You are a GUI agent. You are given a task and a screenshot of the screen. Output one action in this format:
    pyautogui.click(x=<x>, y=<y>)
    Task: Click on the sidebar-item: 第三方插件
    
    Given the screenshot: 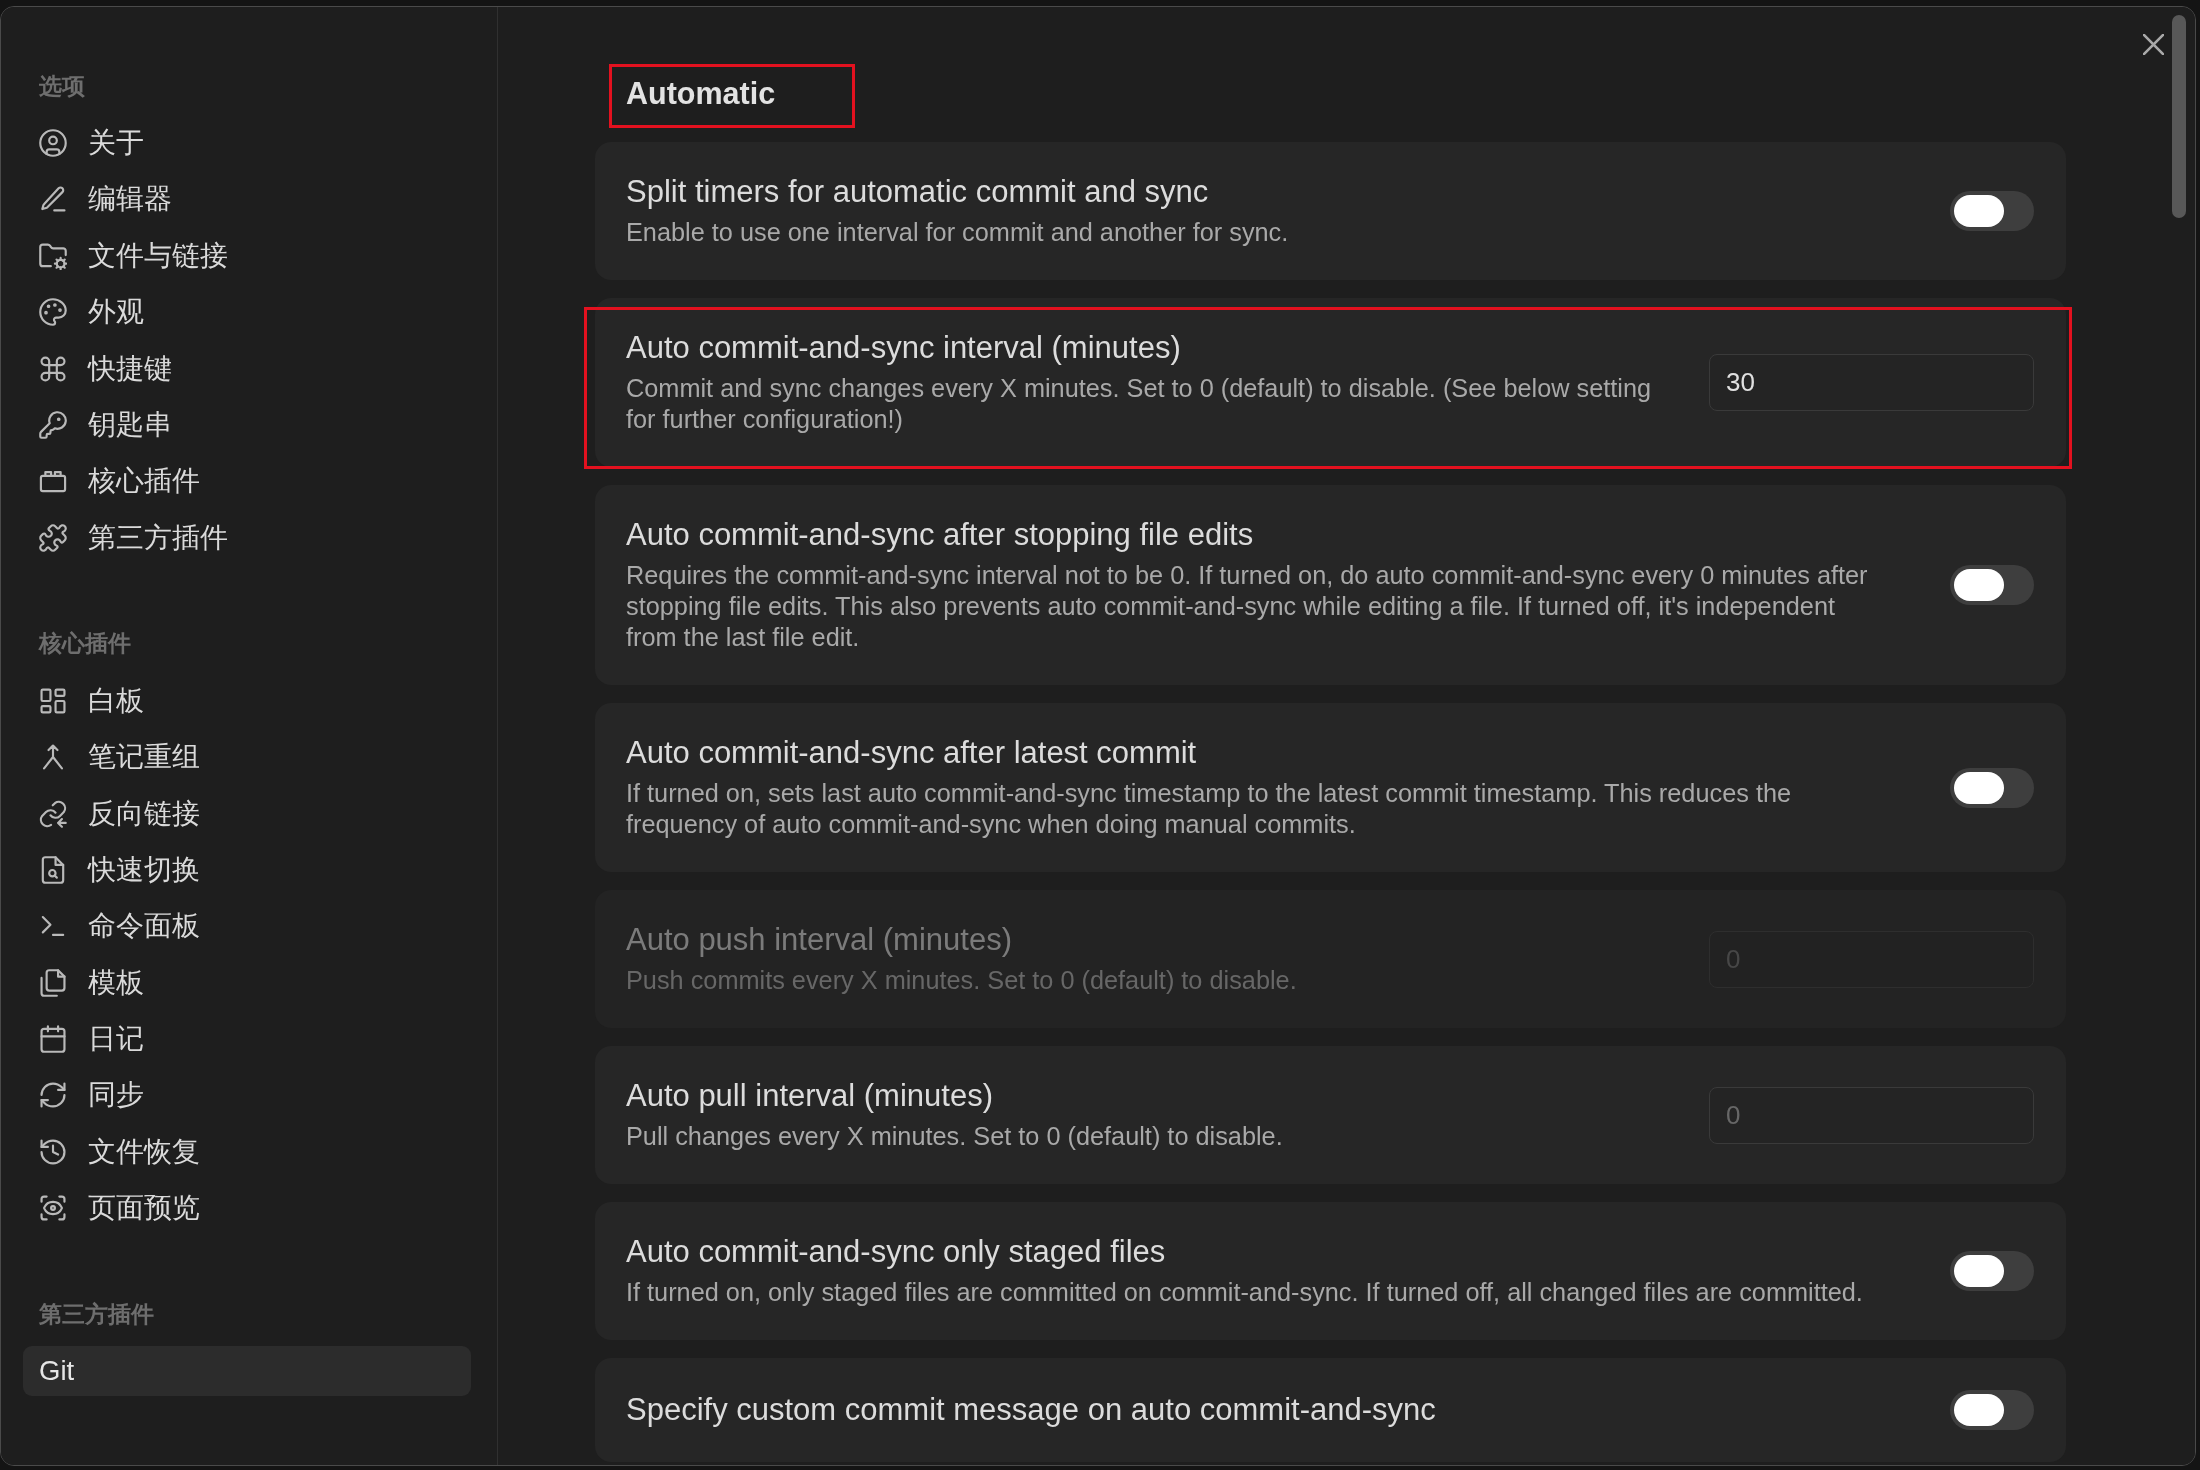 What is the action you would take?
    pyautogui.click(x=247, y=537)
    